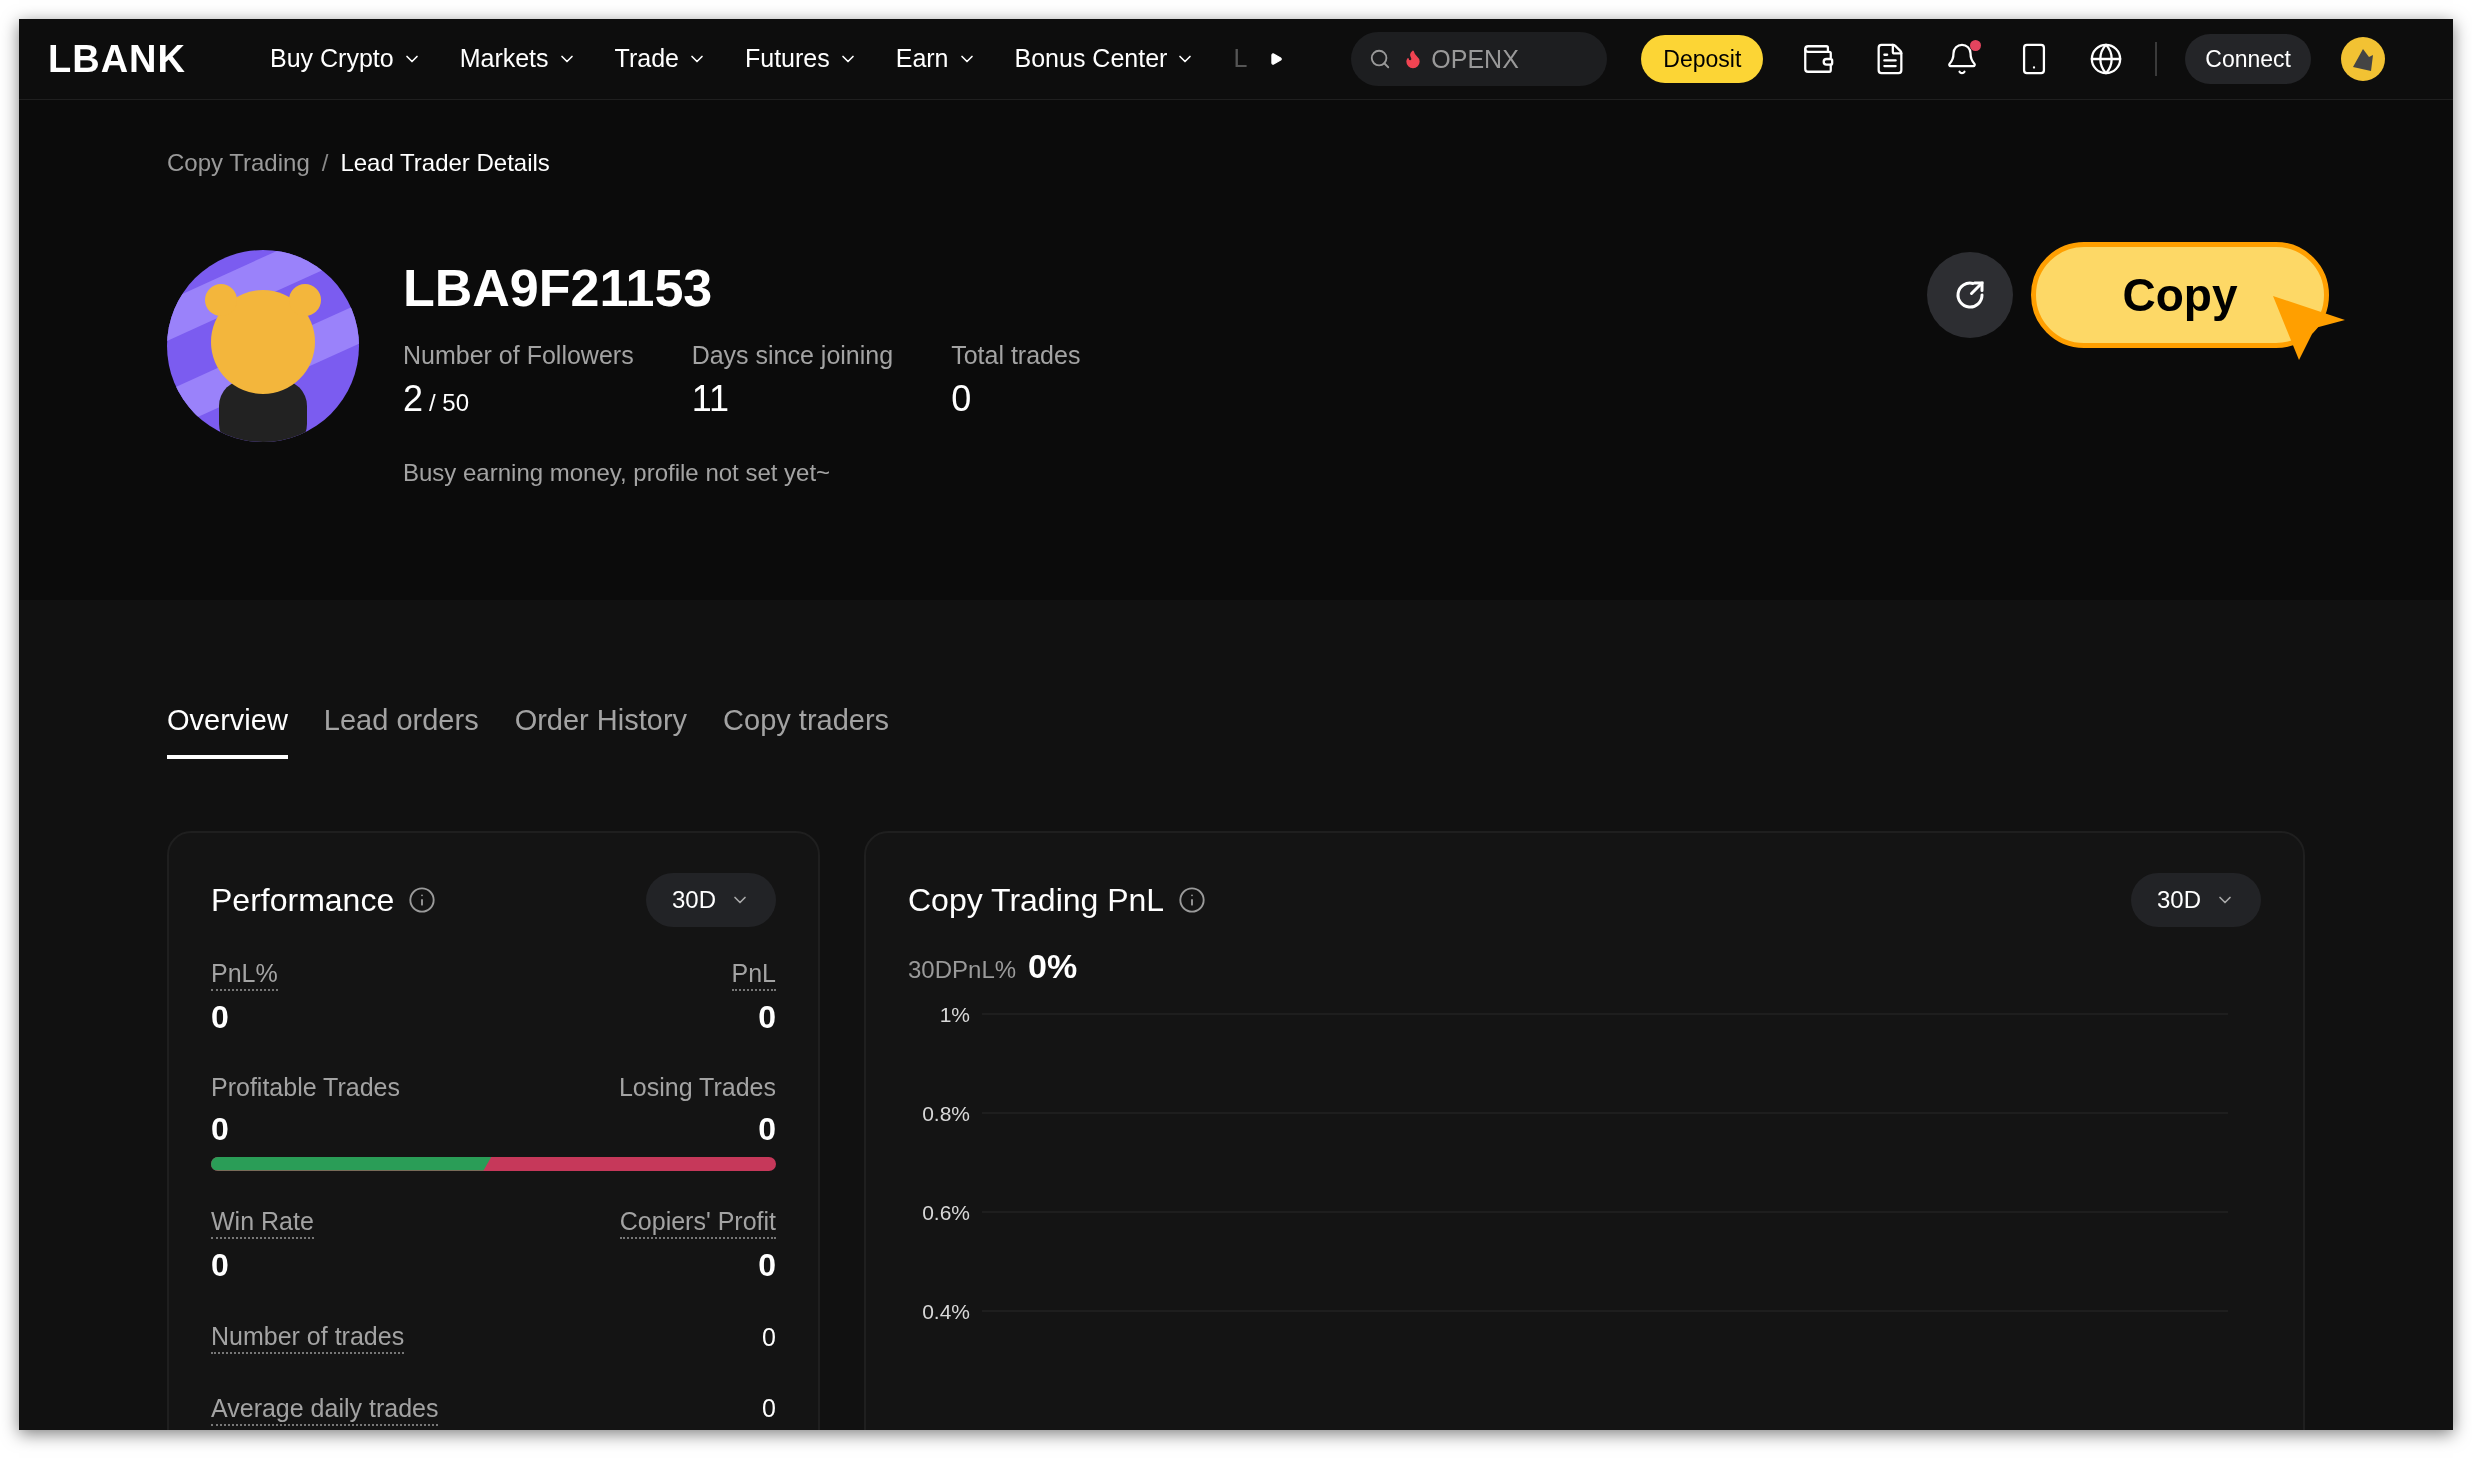  What do you see at coordinates (1380, 59) in the screenshot?
I see `search-icon` at bounding box center [1380, 59].